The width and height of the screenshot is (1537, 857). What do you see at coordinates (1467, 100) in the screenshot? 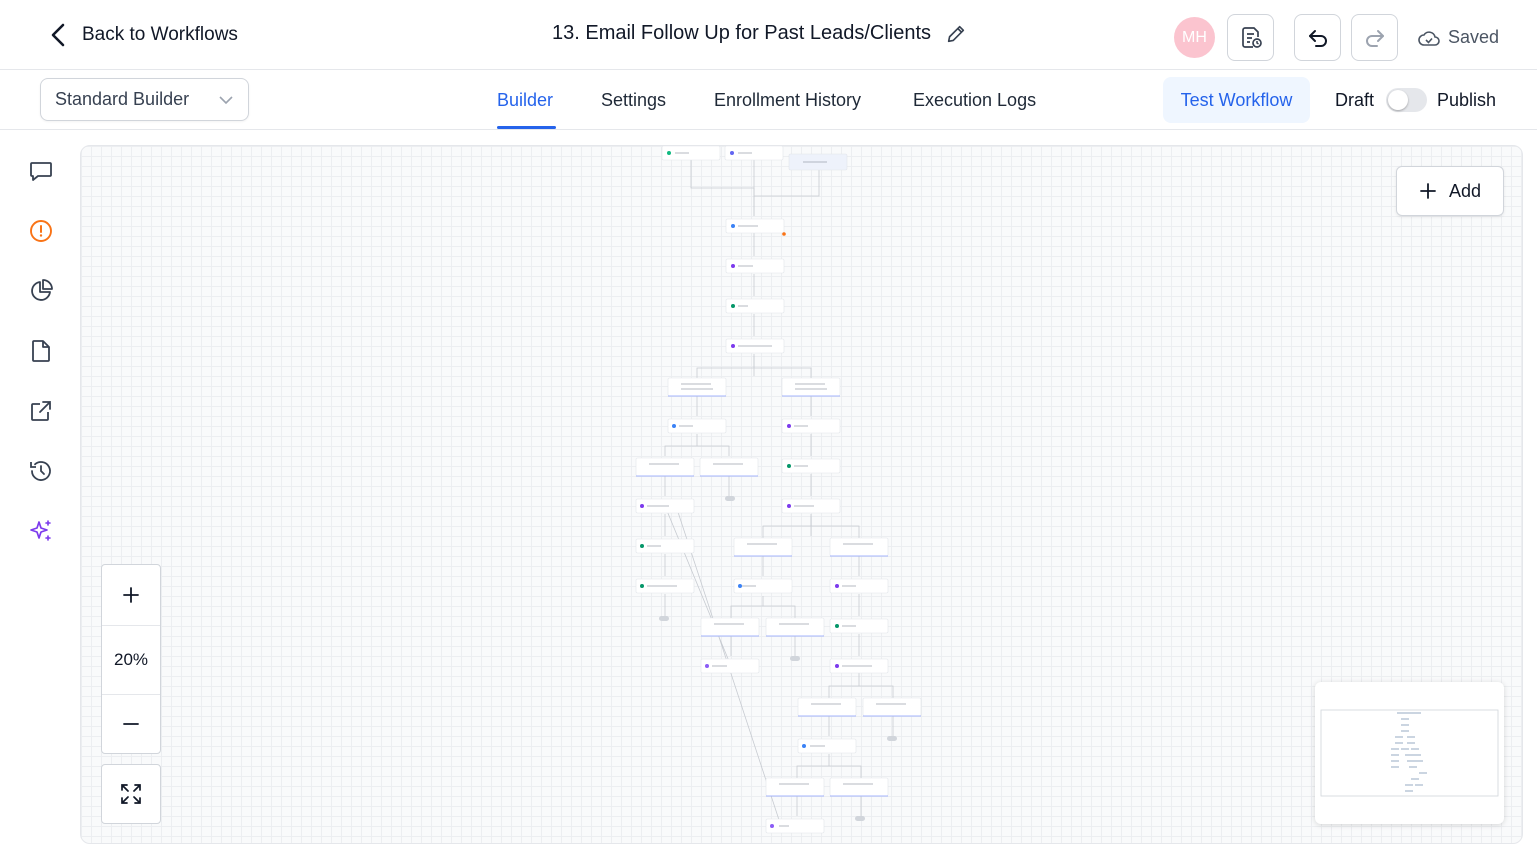
I see `publish-label: Publish` at bounding box center [1467, 100].